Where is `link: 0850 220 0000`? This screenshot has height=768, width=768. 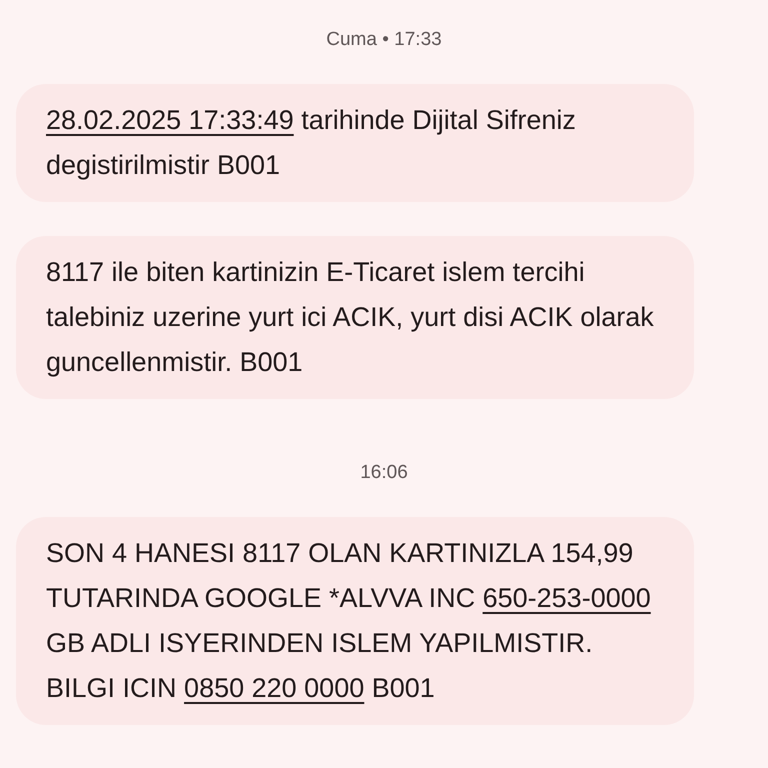 link: 0850 220 0000 is located at coordinates (274, 688).